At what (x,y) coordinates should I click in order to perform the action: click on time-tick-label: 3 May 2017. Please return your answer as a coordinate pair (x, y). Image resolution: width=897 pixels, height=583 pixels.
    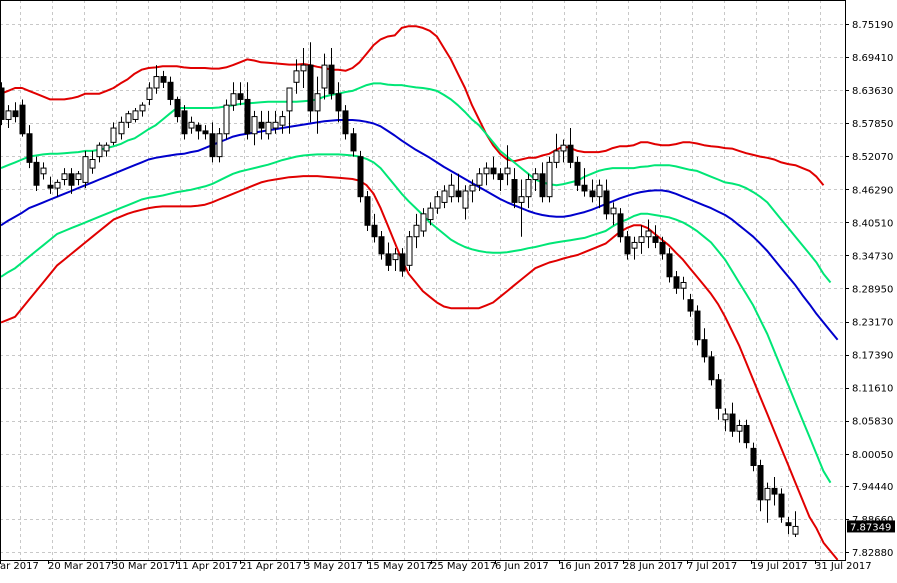
    Looking at the image, I should click on (333, 566).